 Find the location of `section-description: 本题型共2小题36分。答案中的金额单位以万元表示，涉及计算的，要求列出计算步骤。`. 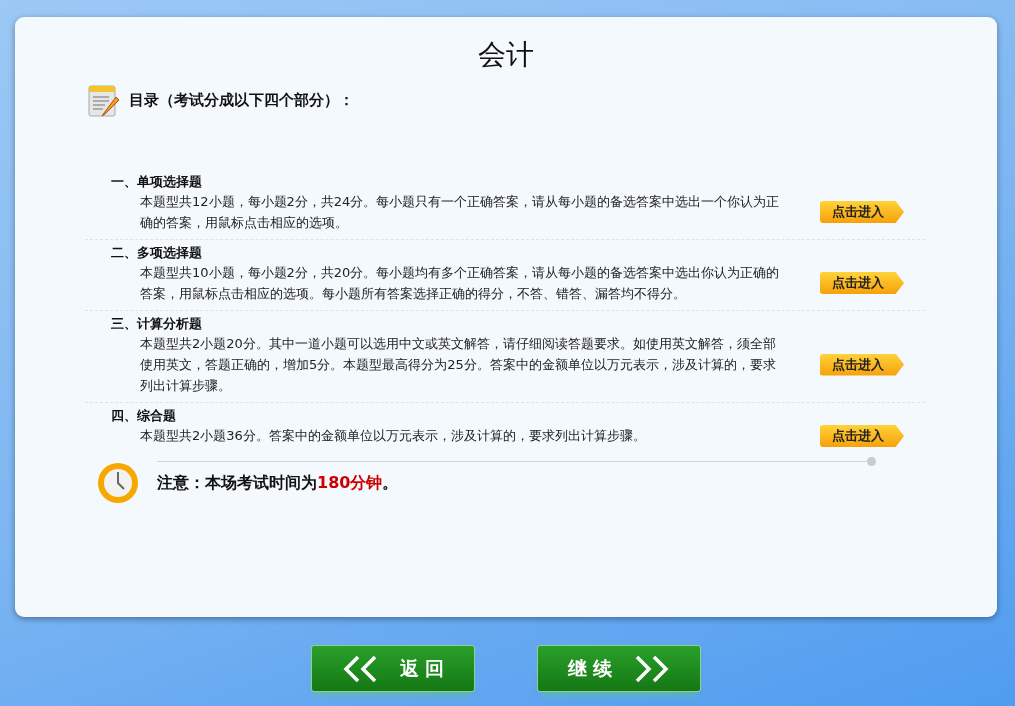

section-description: 本题型共2小题36分。答案中的金额单位以万元表示，涉及计算的，要求列出计算步骤。 is located at coordinates (393, 436).